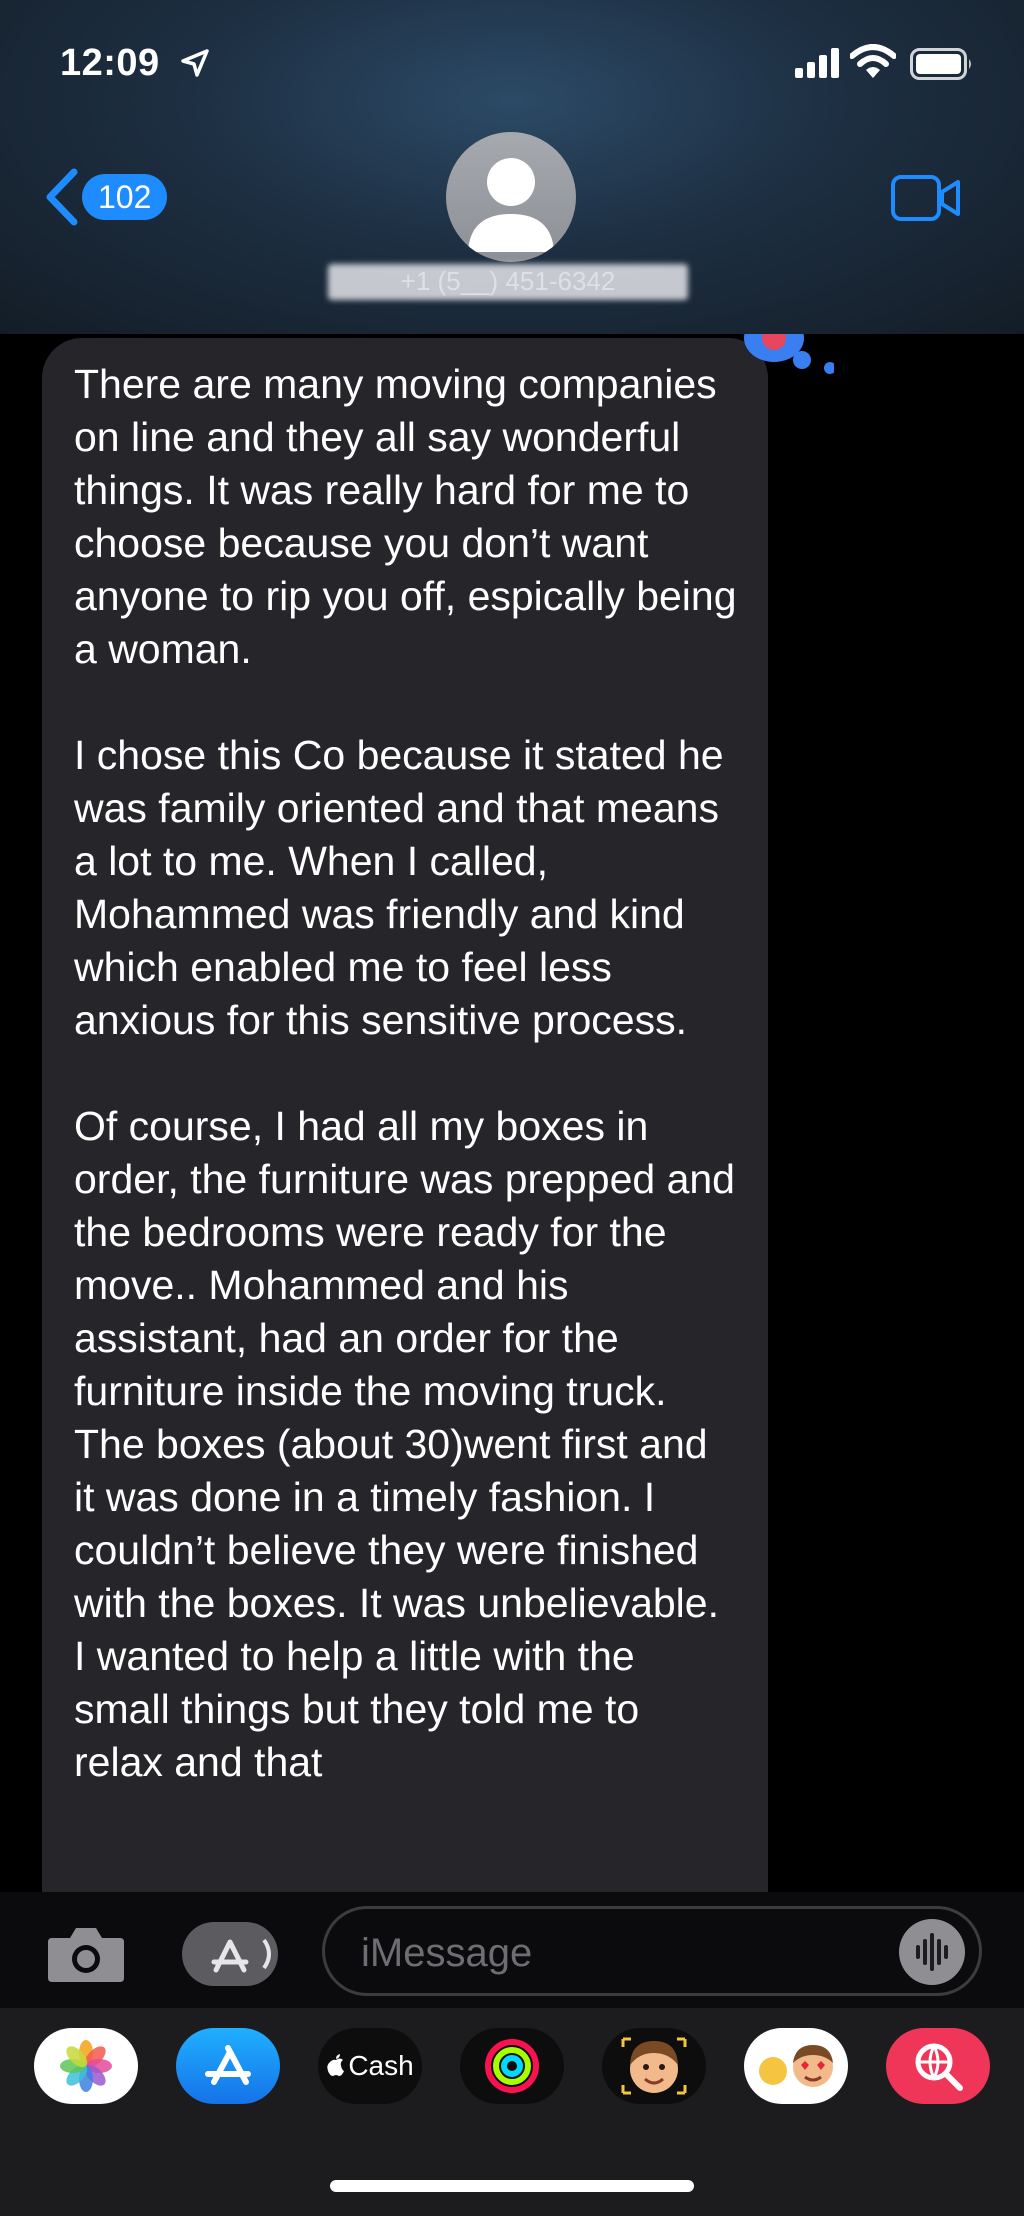  What do you see at coordinates (873, 61) in the screenshot?
I see `wifi-icon` at bounding box center [873, 61].